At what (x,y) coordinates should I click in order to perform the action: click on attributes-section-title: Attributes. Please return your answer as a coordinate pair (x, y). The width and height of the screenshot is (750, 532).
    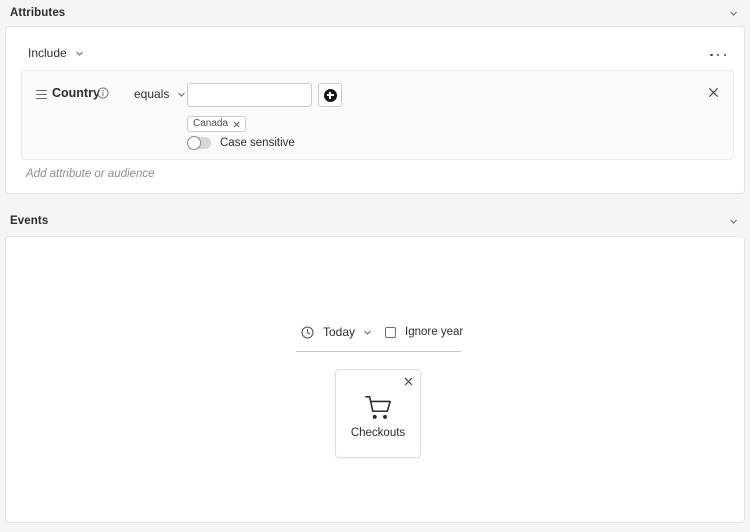
    Looking at the image, I should click on (38, 13).